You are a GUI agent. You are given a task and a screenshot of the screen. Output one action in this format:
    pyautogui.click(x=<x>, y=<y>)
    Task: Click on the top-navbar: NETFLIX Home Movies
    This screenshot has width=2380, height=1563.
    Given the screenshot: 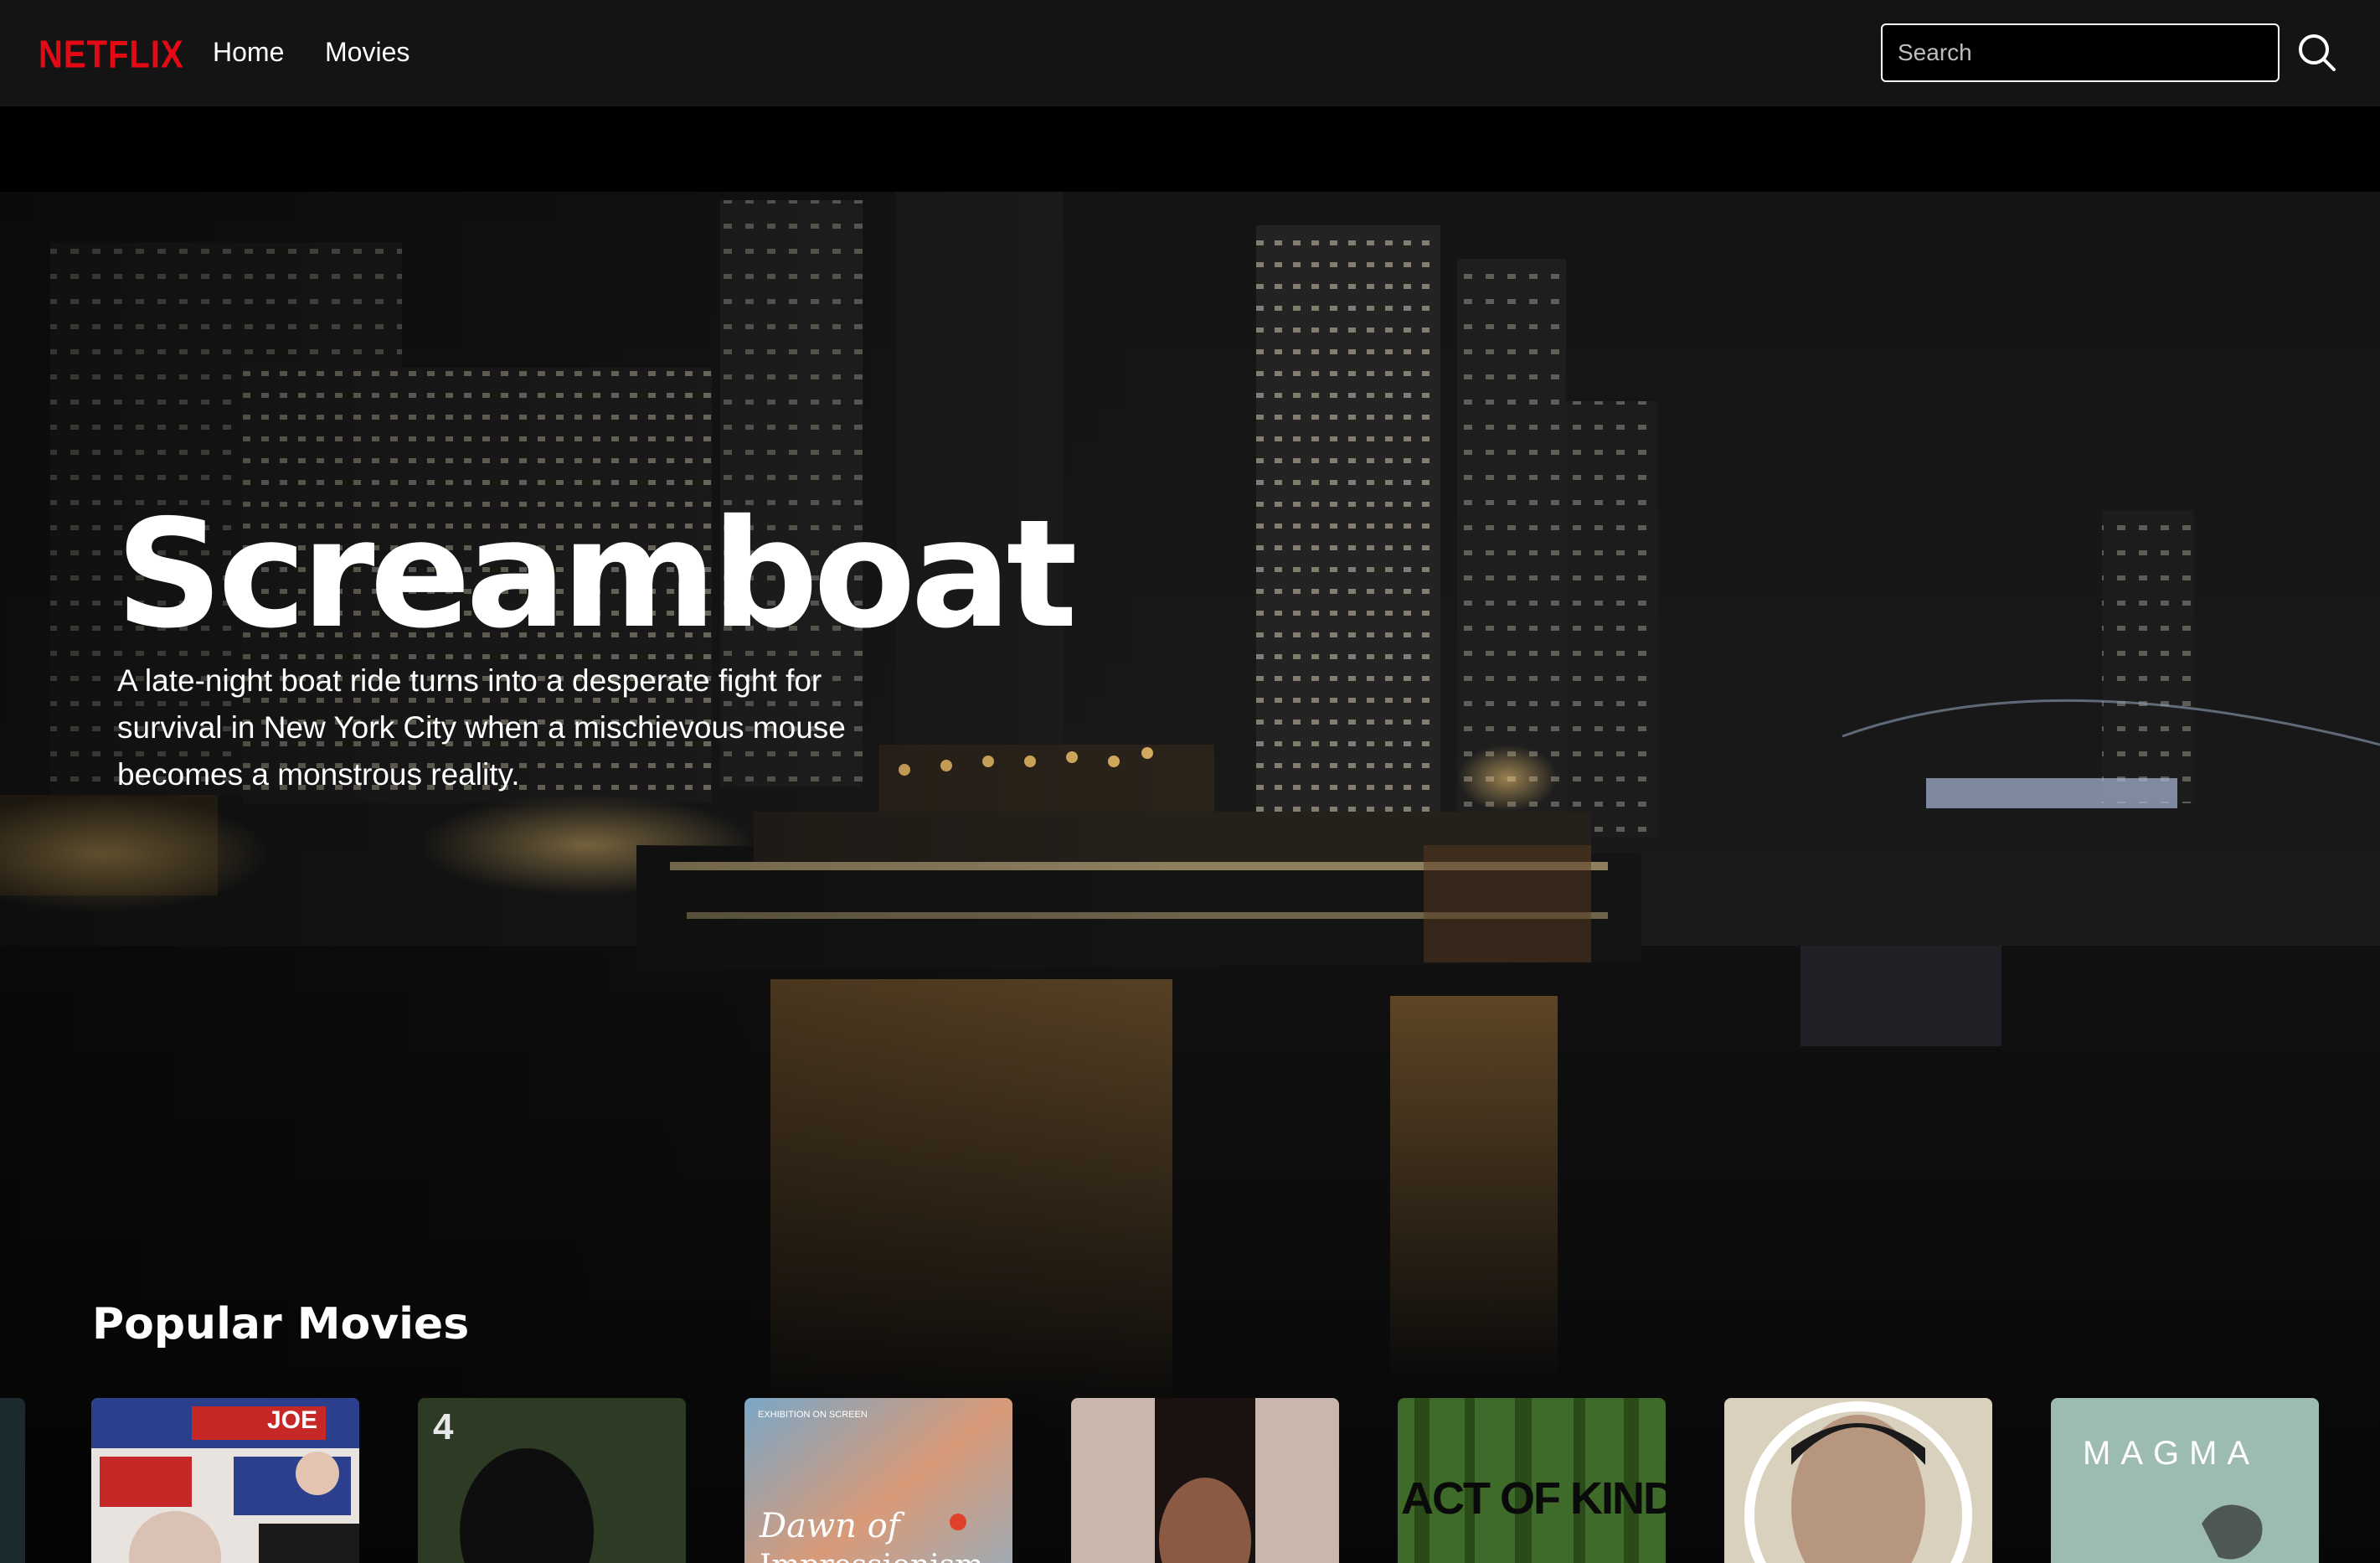 What is the action you would take?
    pyautogui.click(x=1190, y=53)
    